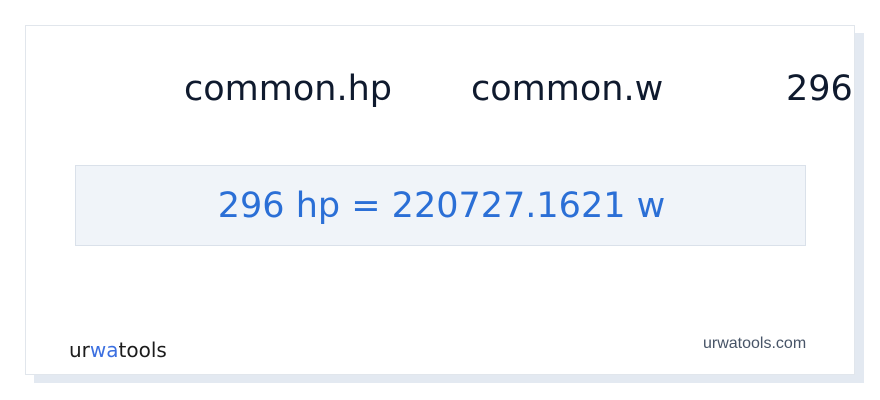 Image resolution: width=880 pixels, height=400 pixels. What do you see at coordinates (819, 89) in the screenshot?
I see `amount-value: 296` at bounding box center [819, 89].